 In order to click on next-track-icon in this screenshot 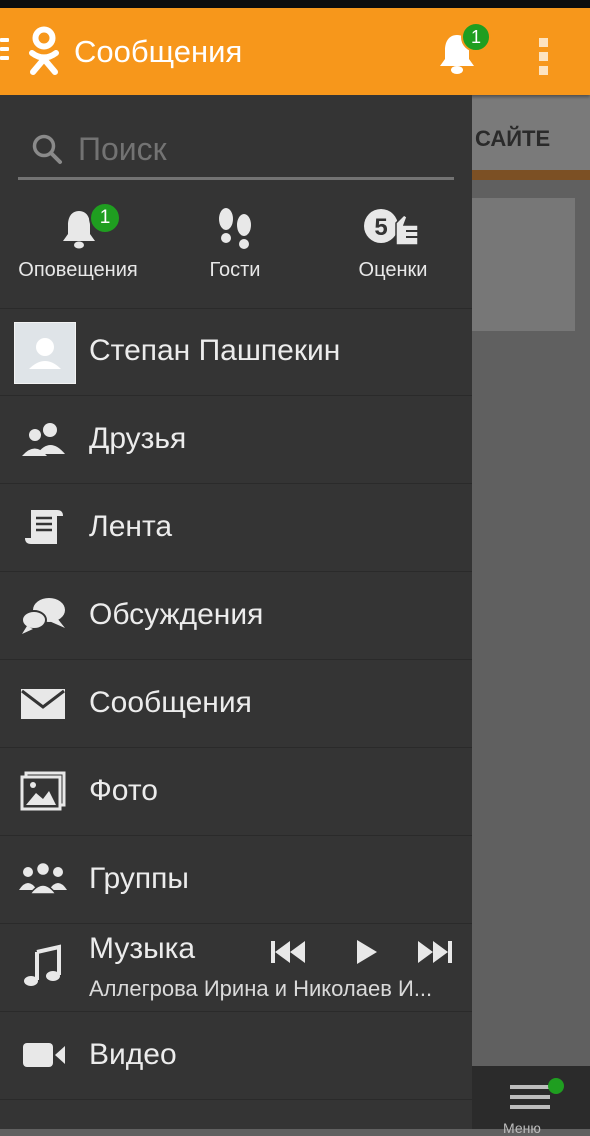, I will do `click(435, 952)`.